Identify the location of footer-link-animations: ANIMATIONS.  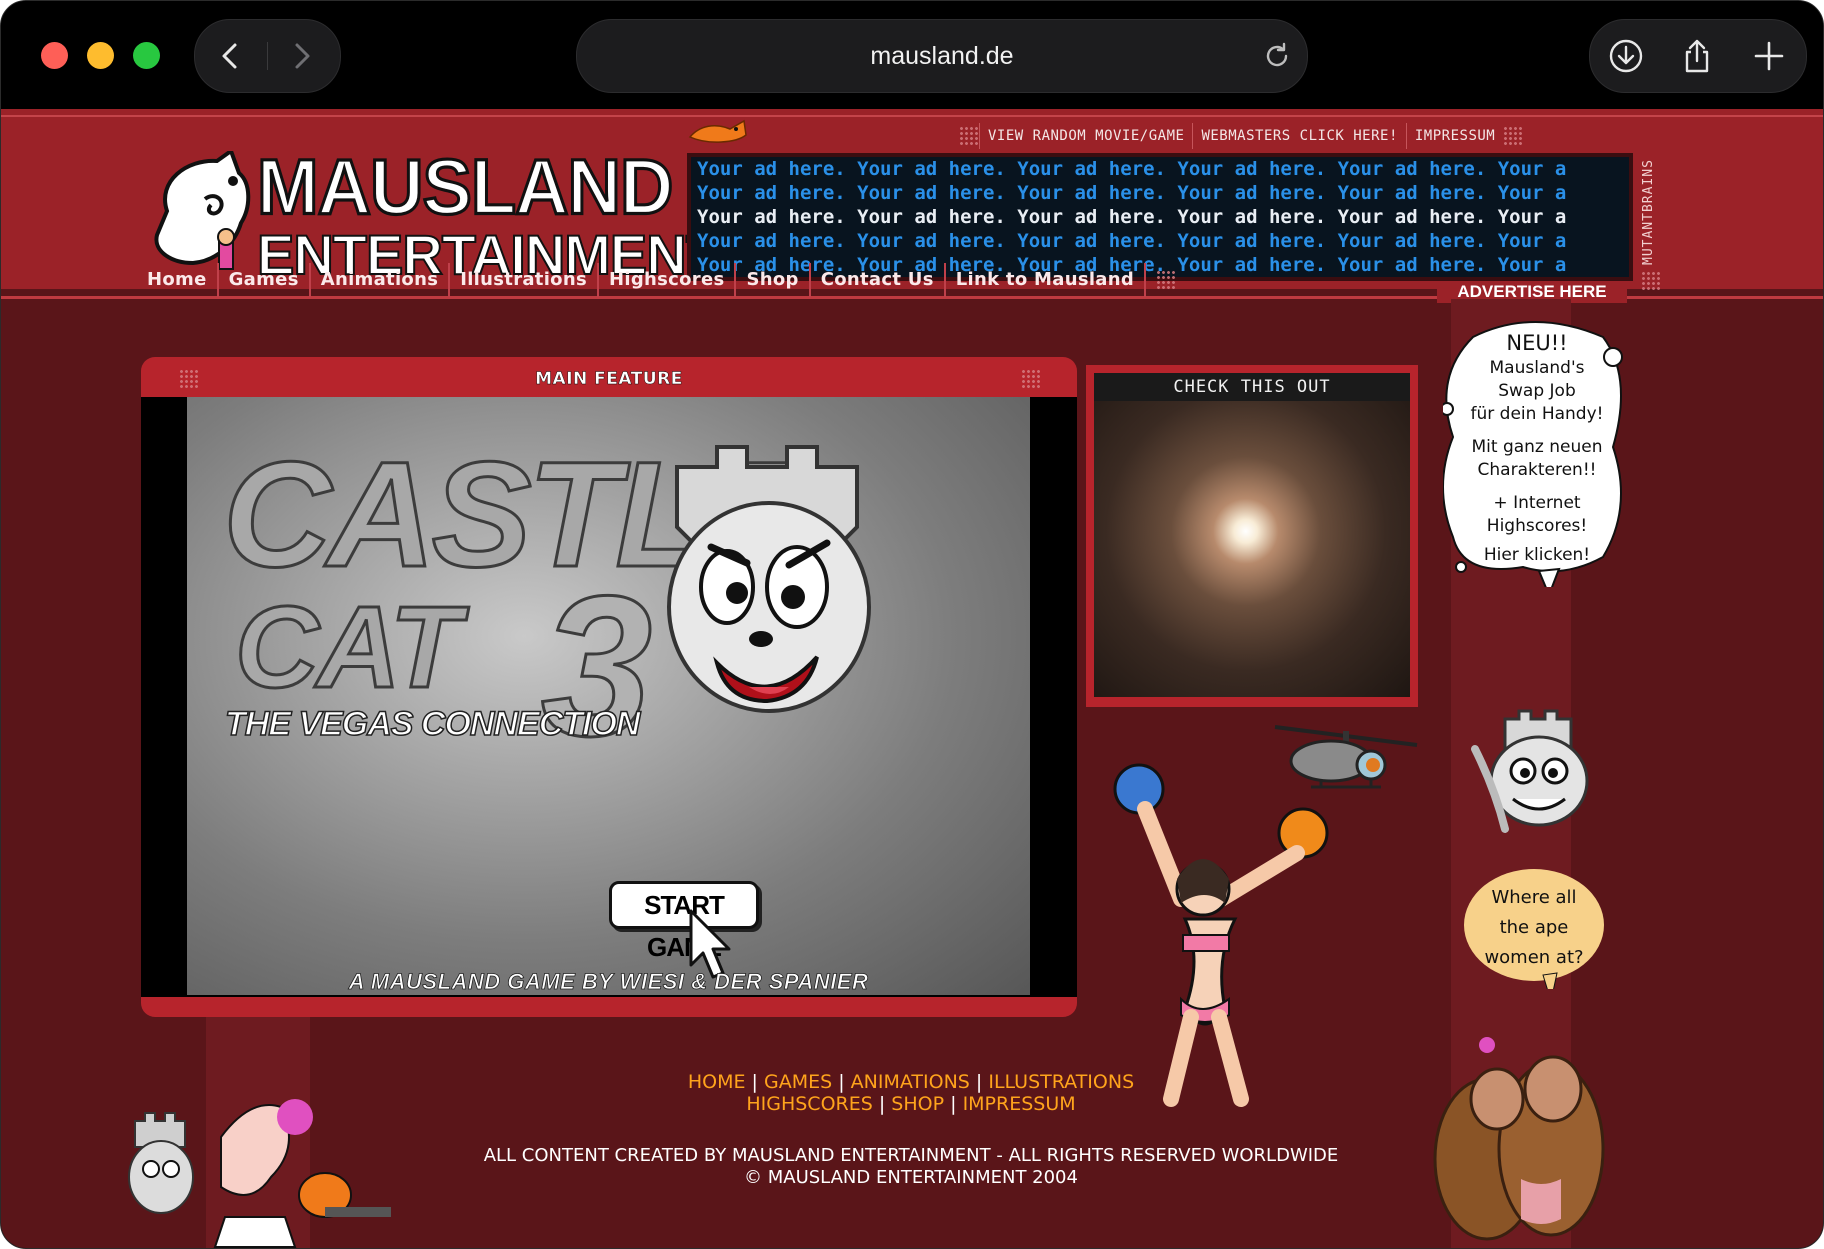
(910, 1082).